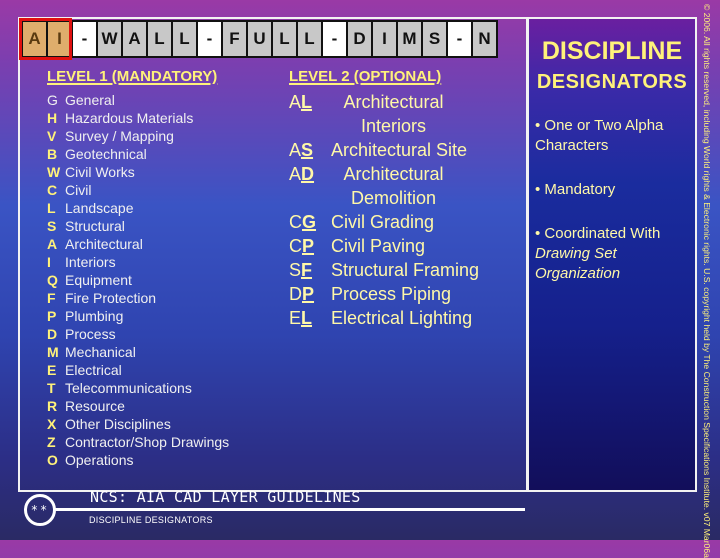 This screenshot has width=720, height=558. I want to click on discipline-label: Operations, so click(99, 460).